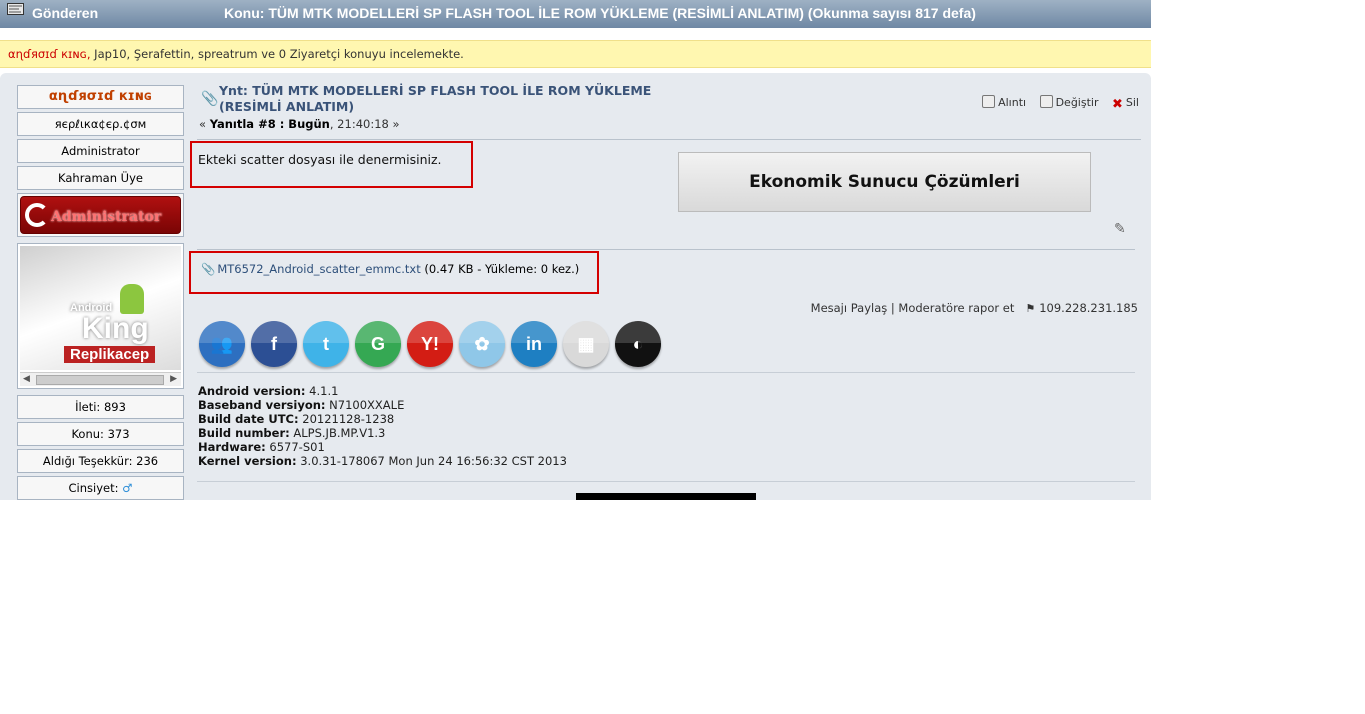 The height and width of the screenshot is (714, 1365). I want to click on author-column-label: Gönderen, so click(65, 13).